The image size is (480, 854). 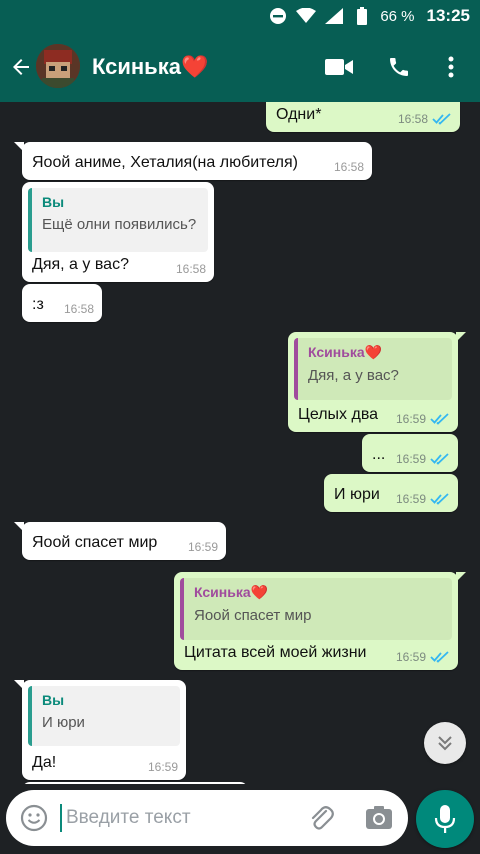 What do you see at coordinates (275, 652) in the screenshot?
I see `message-text: Цитата всей моей жизни` at bounding box center [275, 652].